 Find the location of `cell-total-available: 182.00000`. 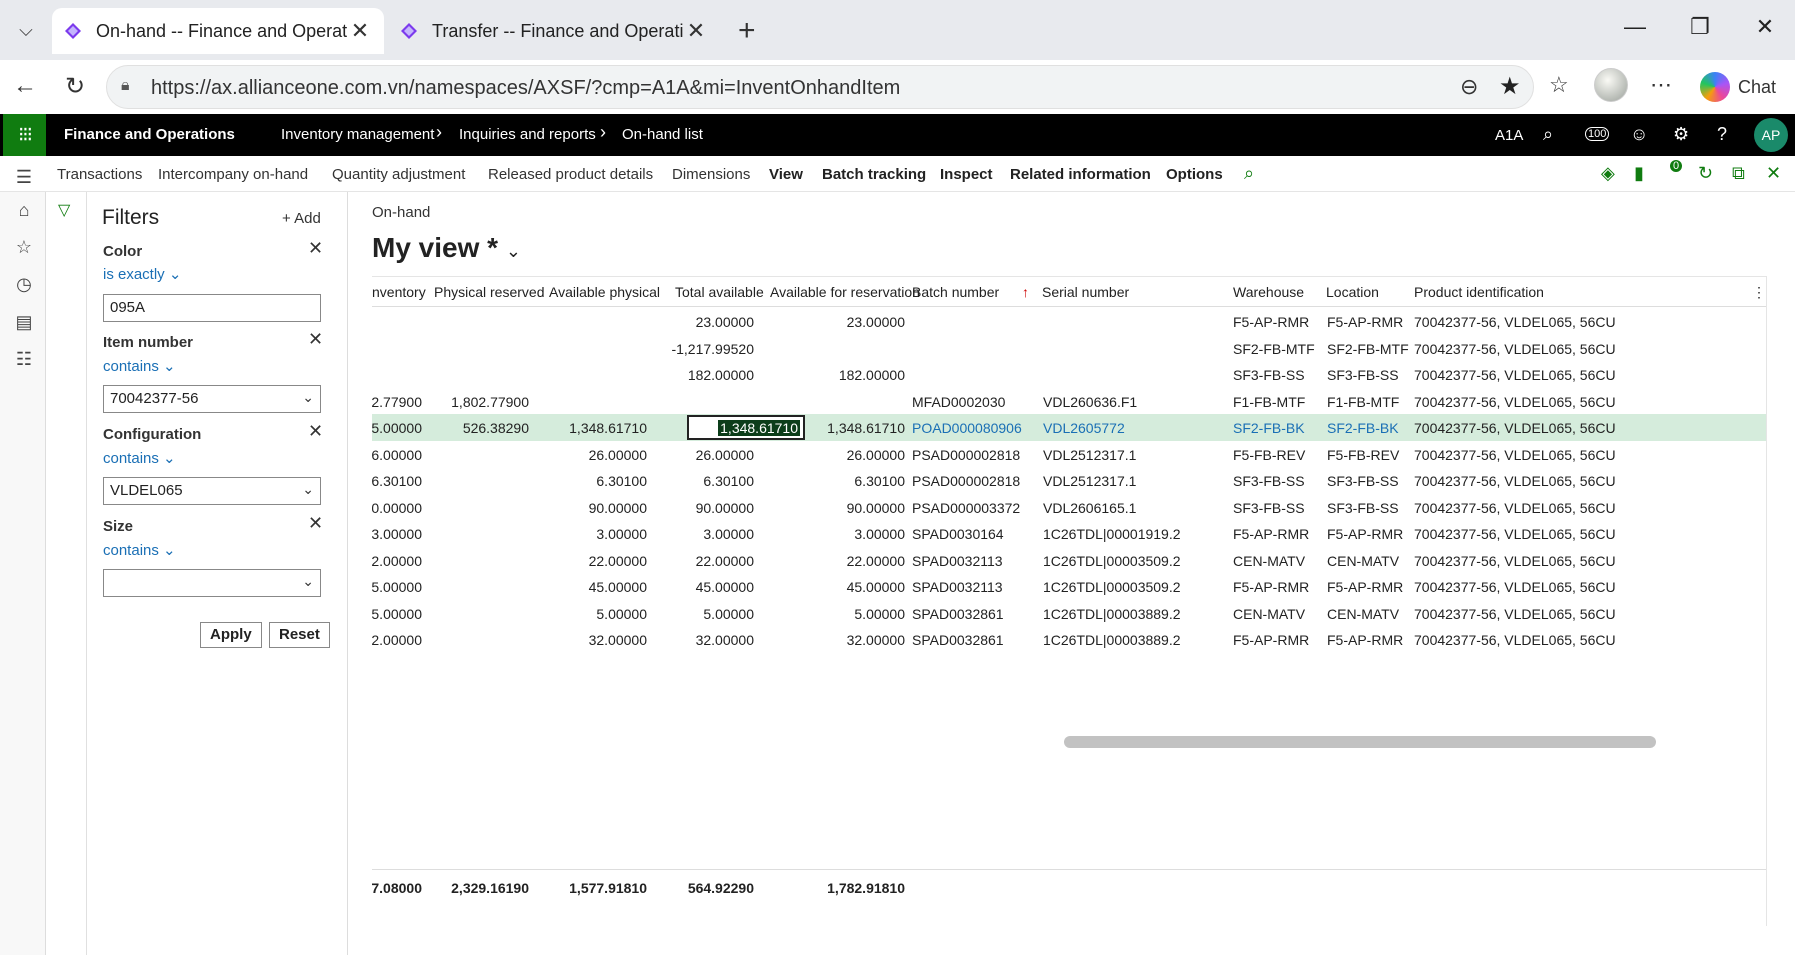

cell-total-available: 182.00000 is located at coordinates (721, 375).